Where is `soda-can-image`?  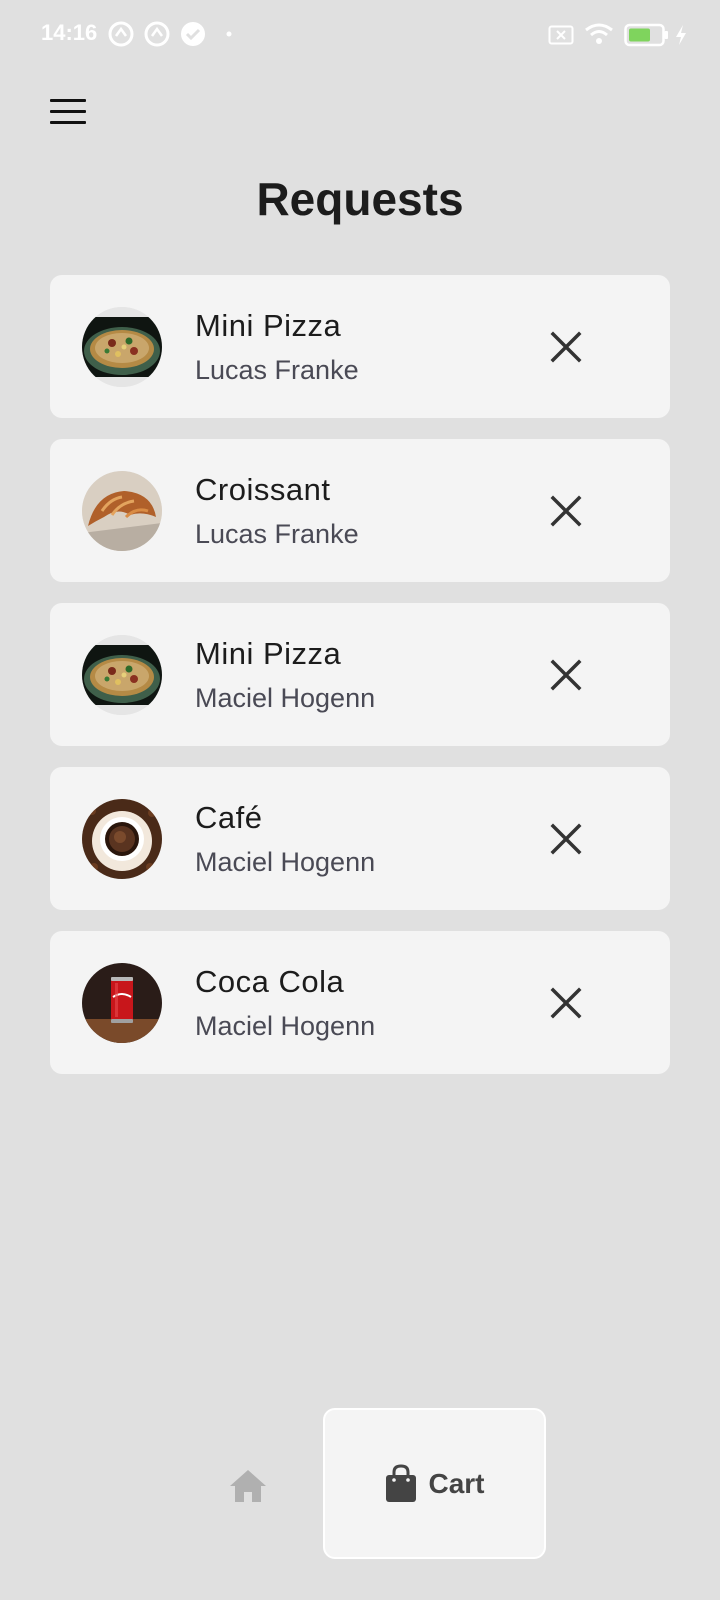
soda-can-image is located at coordinates (122, 1003).